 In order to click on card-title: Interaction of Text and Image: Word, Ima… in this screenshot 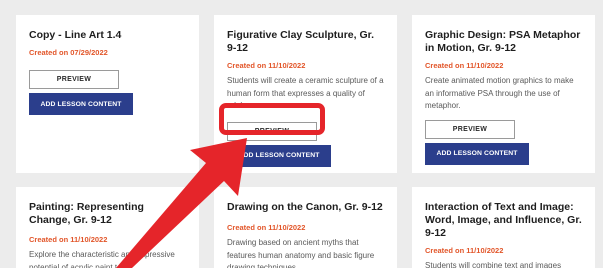, I will do `click(503, 220)`.